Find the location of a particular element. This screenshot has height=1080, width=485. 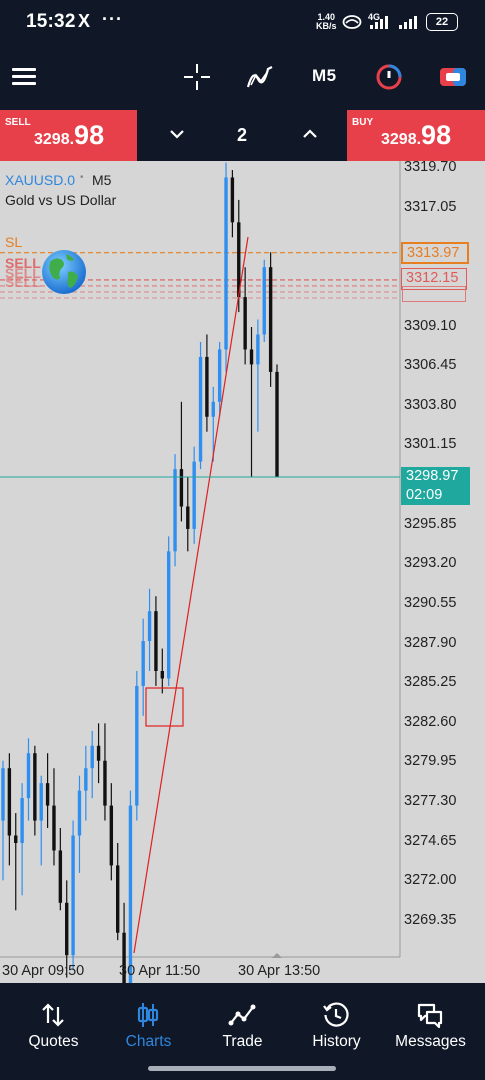

status-time: 15:32 is located at coordinates (51, 21).